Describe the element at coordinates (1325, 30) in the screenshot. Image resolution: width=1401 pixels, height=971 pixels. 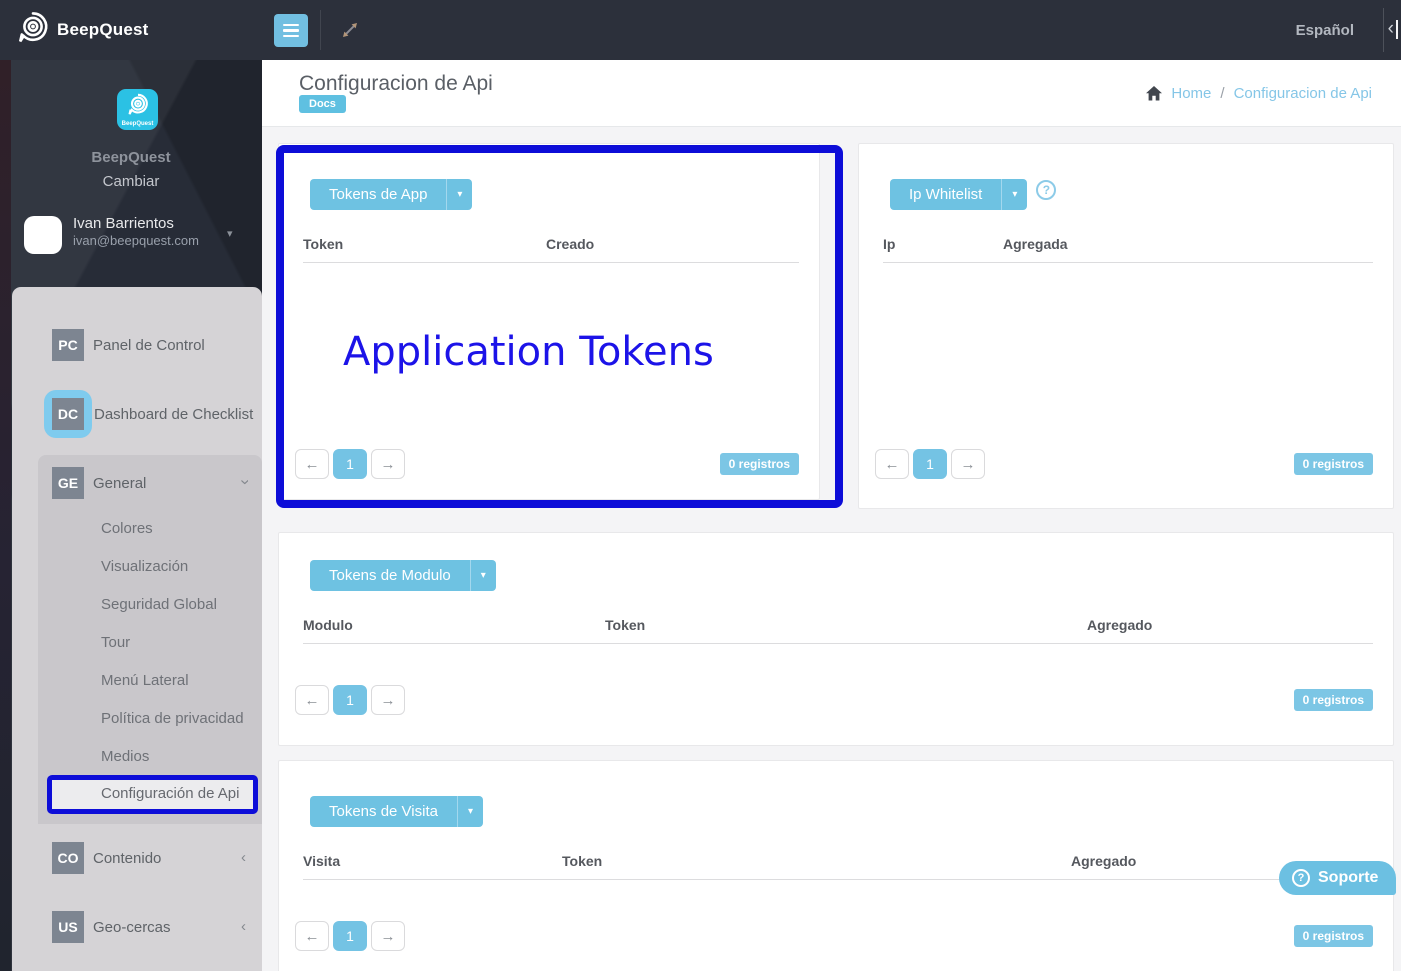
I see `language-selector: Español` at that location.